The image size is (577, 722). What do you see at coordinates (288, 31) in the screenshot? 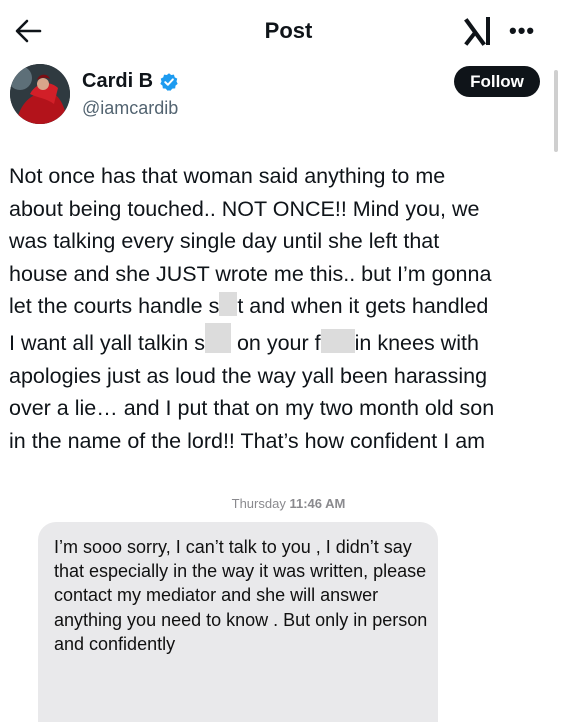
I see `top-bar: Post •••` at bounding box center [288, 31].